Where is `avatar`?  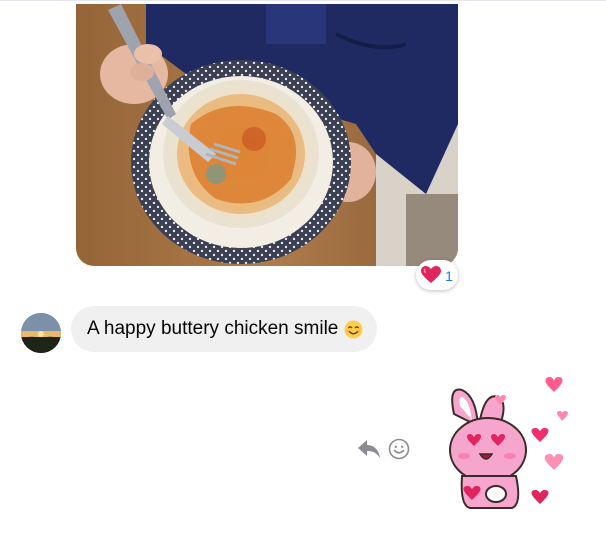 avatar is located at coordinates (41, 333).